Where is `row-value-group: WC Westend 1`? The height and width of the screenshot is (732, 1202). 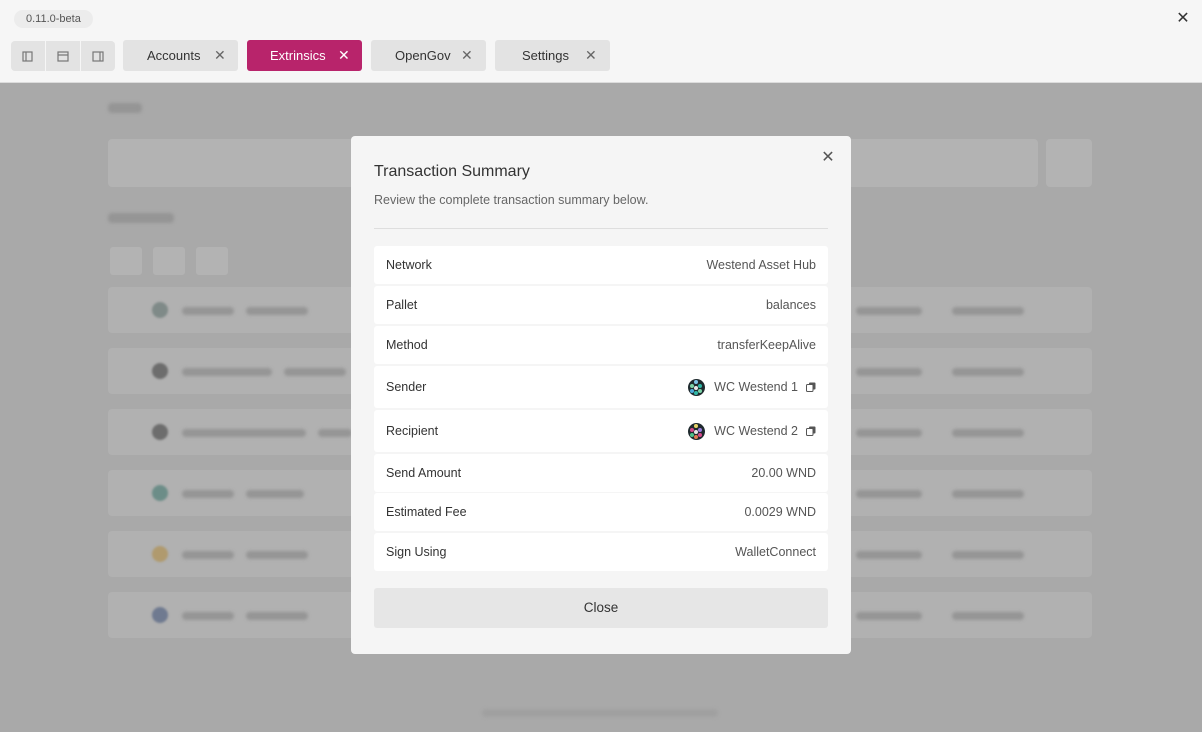
row-value-group: WC Westend 1 is located at coordinates (752, 387).